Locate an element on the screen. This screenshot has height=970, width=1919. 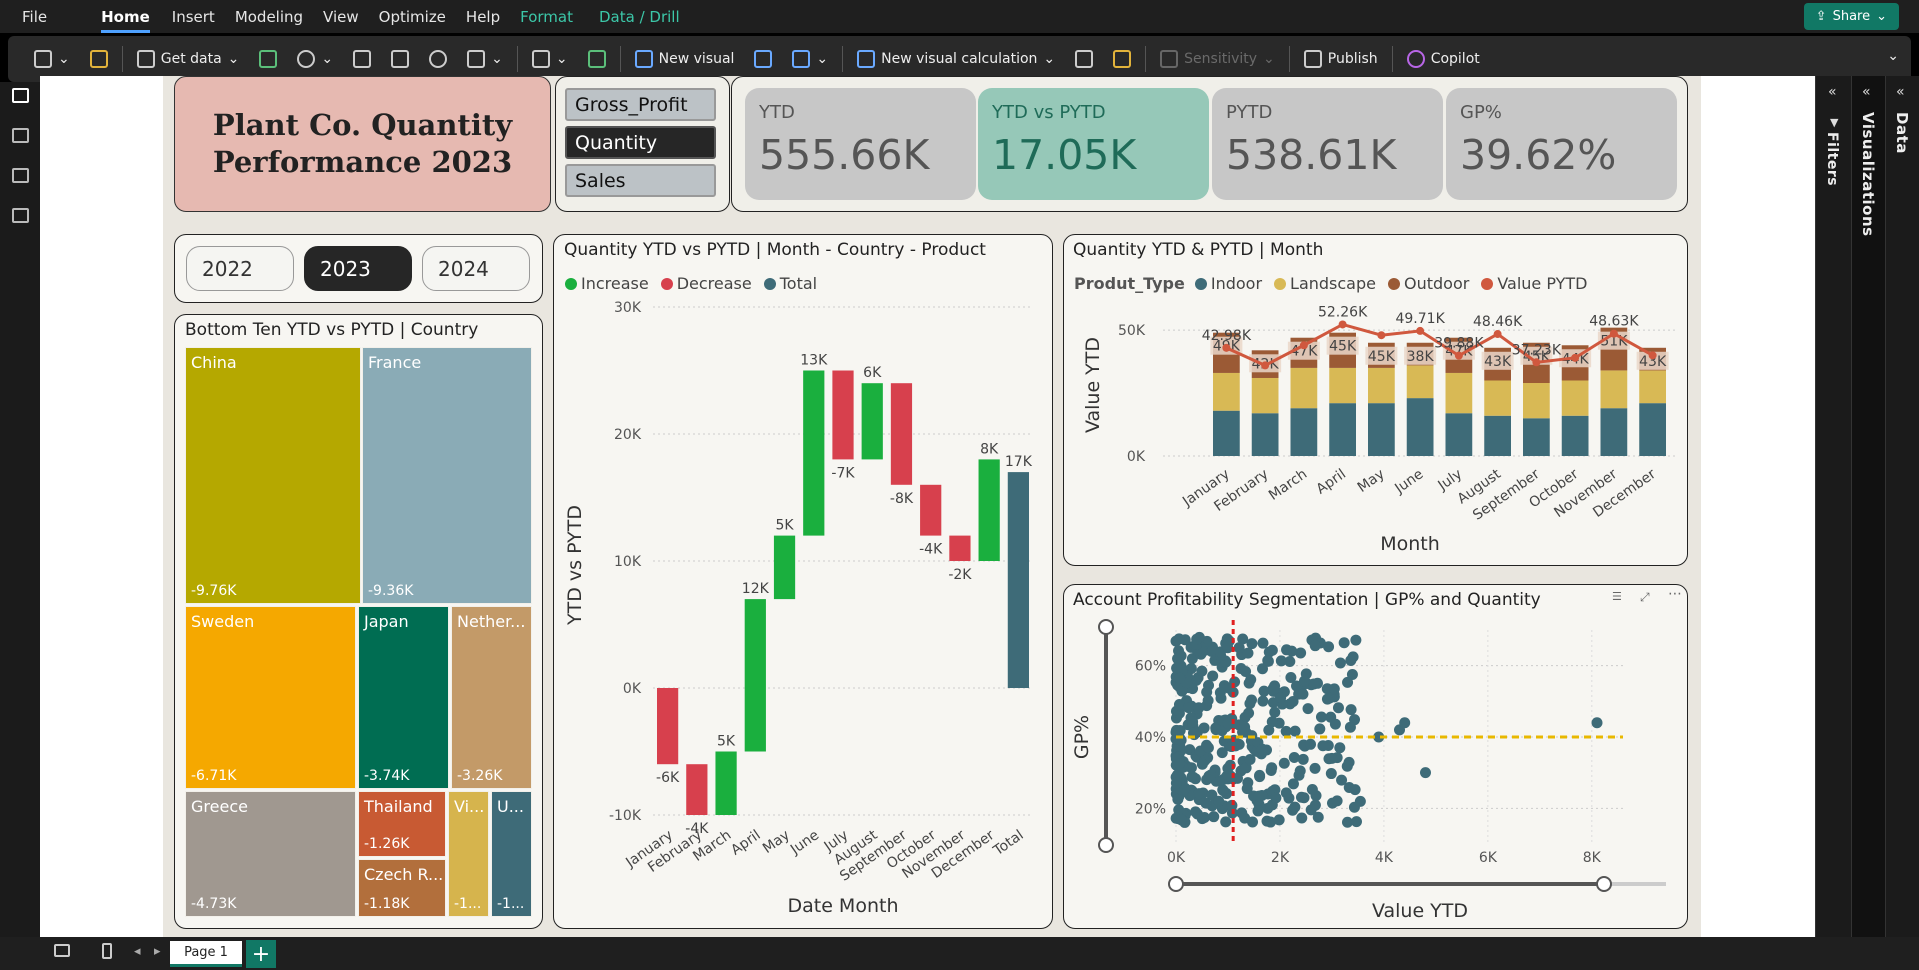
format-painter-button is located at coordinates (99, 59).